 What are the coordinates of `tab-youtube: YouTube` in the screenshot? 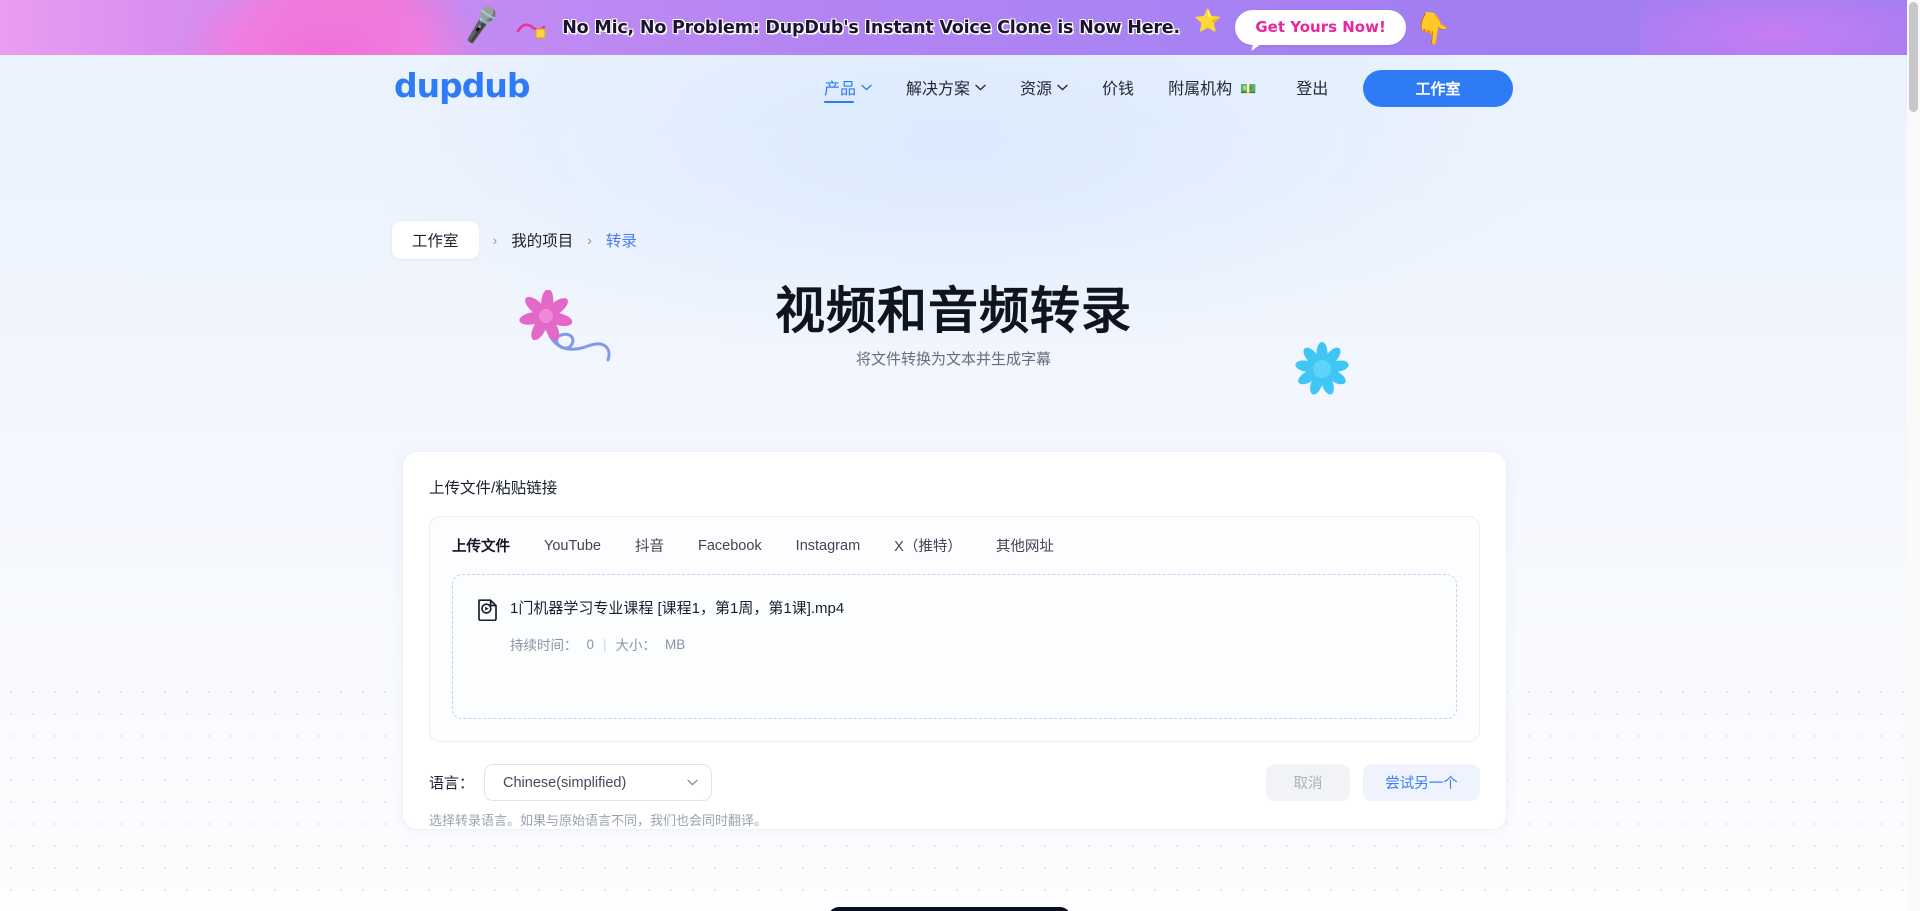 It's located at (572, 546).